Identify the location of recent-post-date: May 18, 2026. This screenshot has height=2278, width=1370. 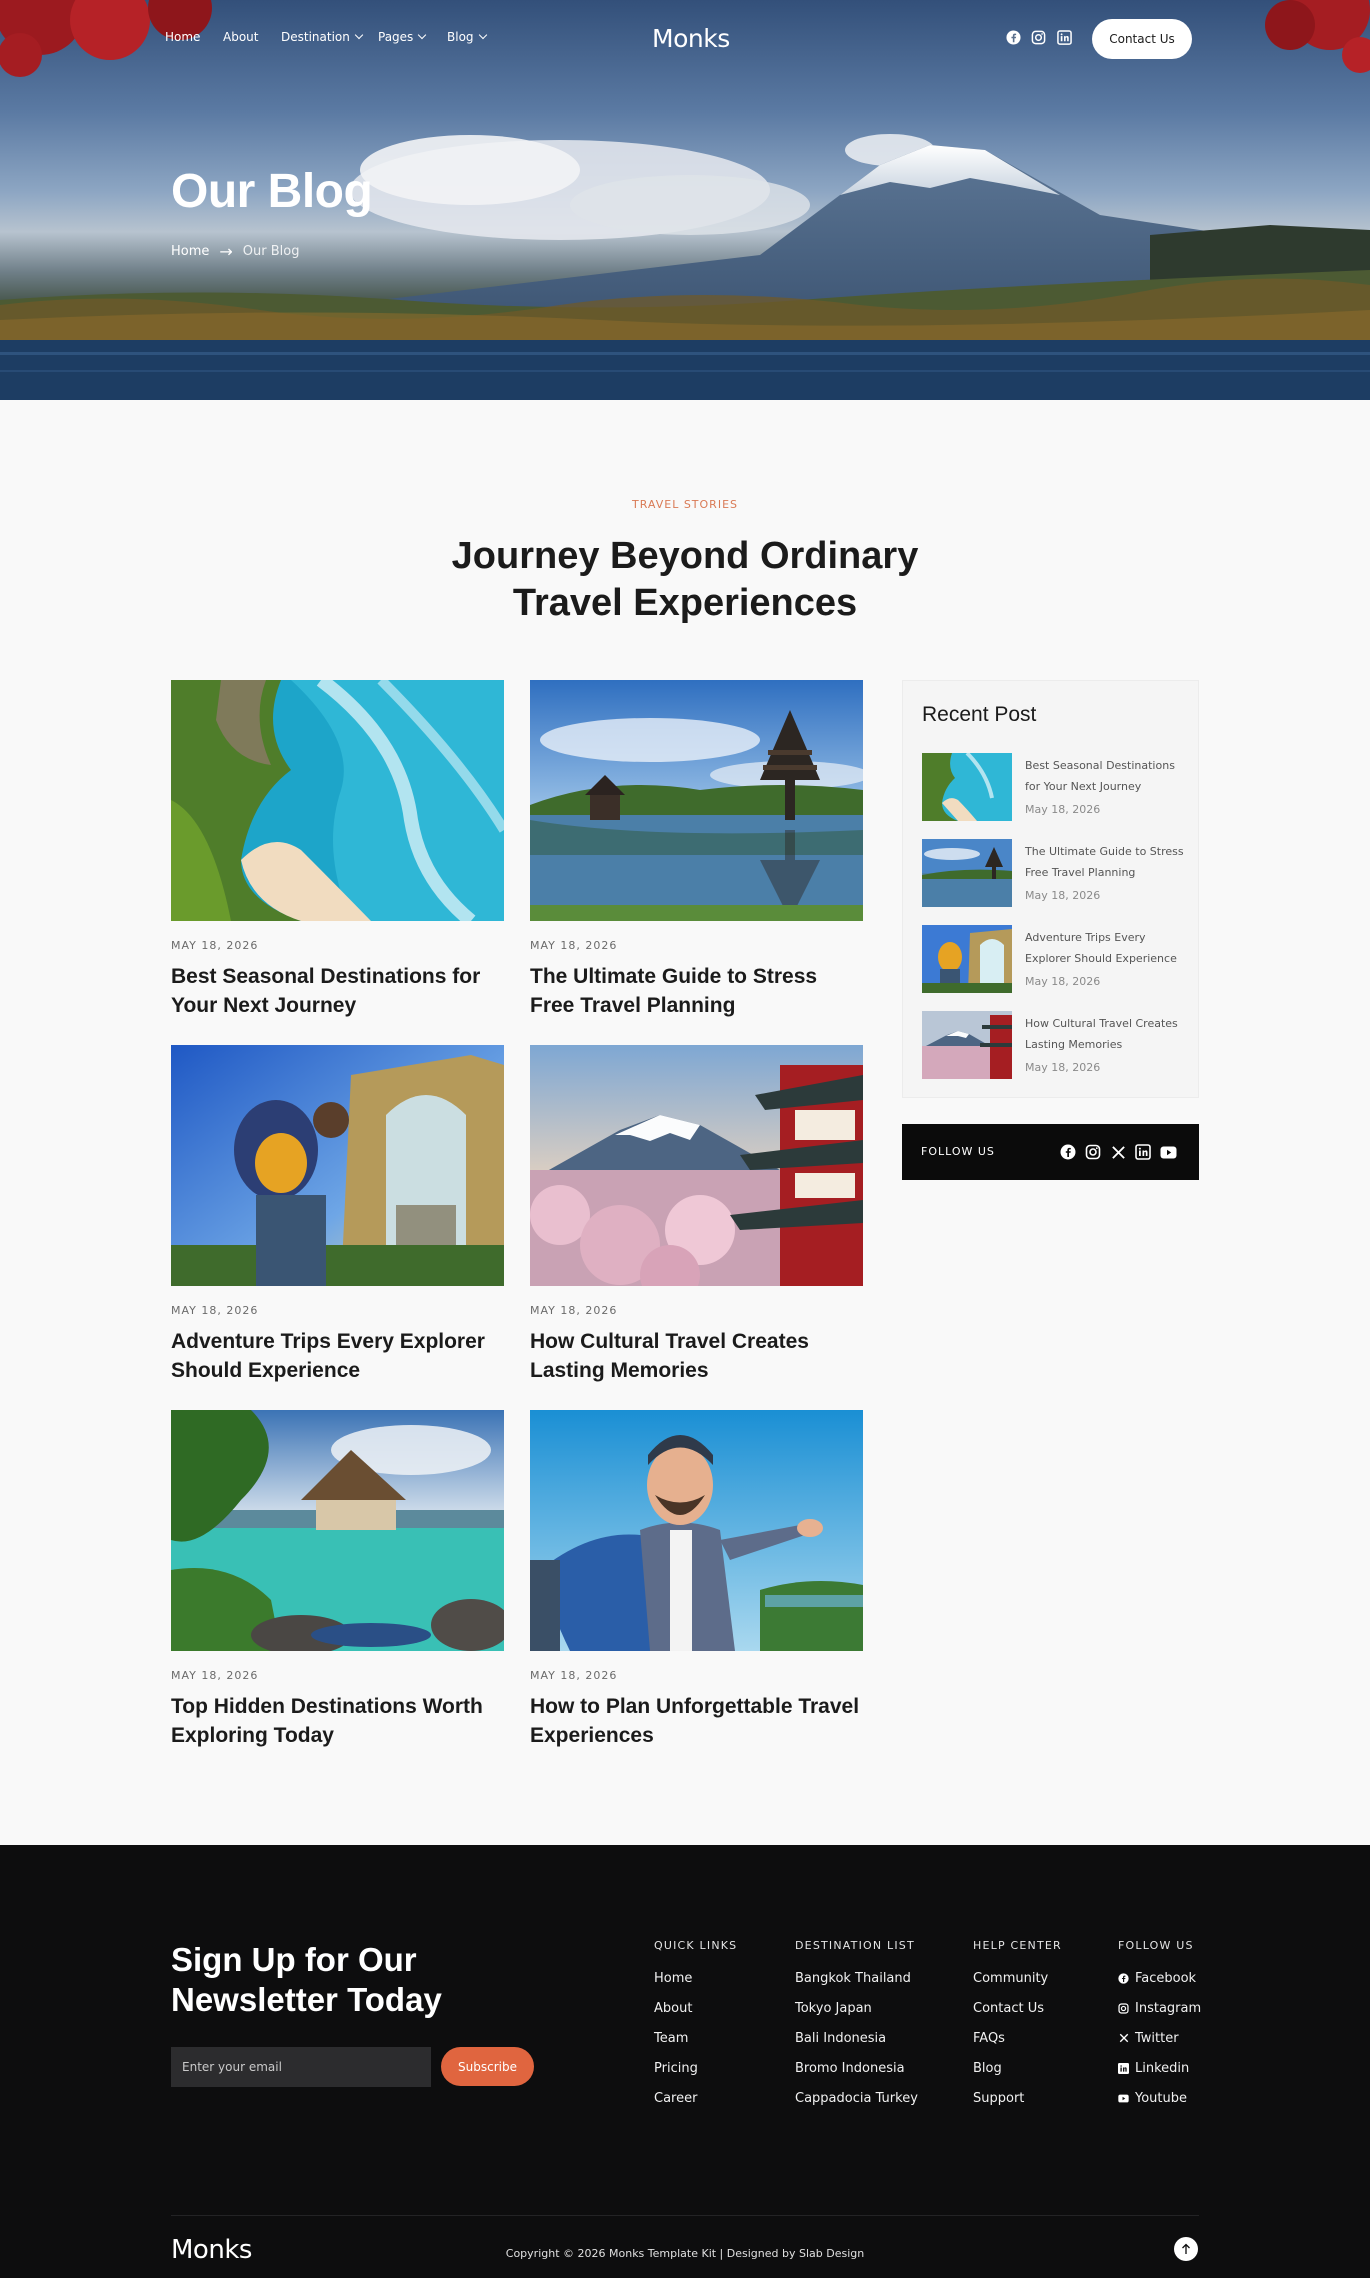
(1063, 981).